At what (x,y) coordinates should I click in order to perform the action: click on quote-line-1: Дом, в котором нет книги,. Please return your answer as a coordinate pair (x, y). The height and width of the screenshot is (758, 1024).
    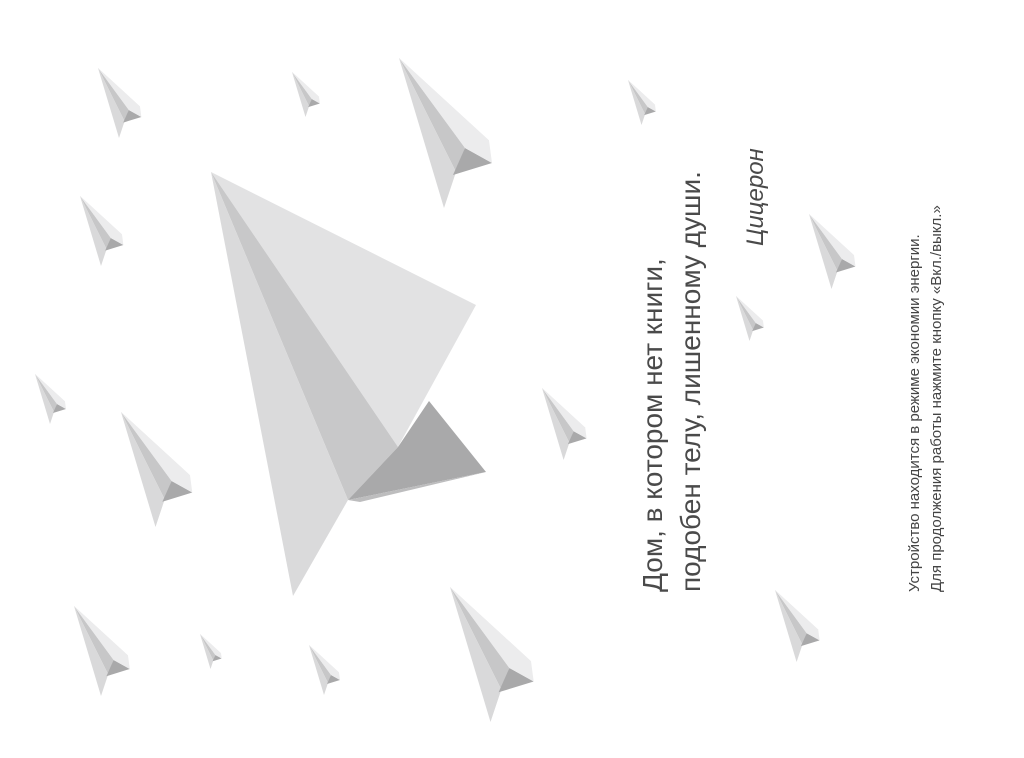
    Looking at the image, I should click on (652, 425).